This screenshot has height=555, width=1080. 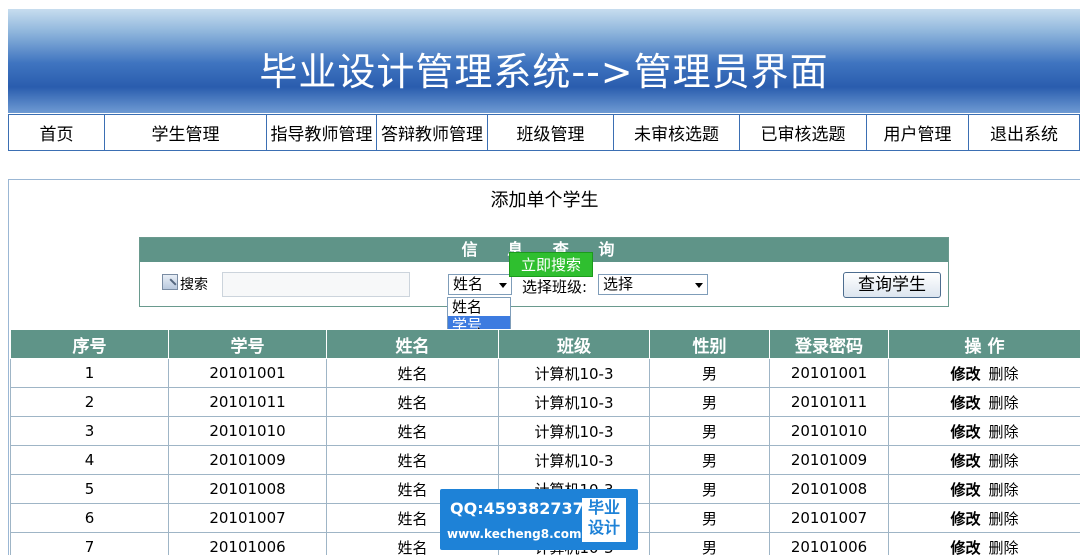 I want to click on row-student-id: 20101011, so click(x=247, y=402).